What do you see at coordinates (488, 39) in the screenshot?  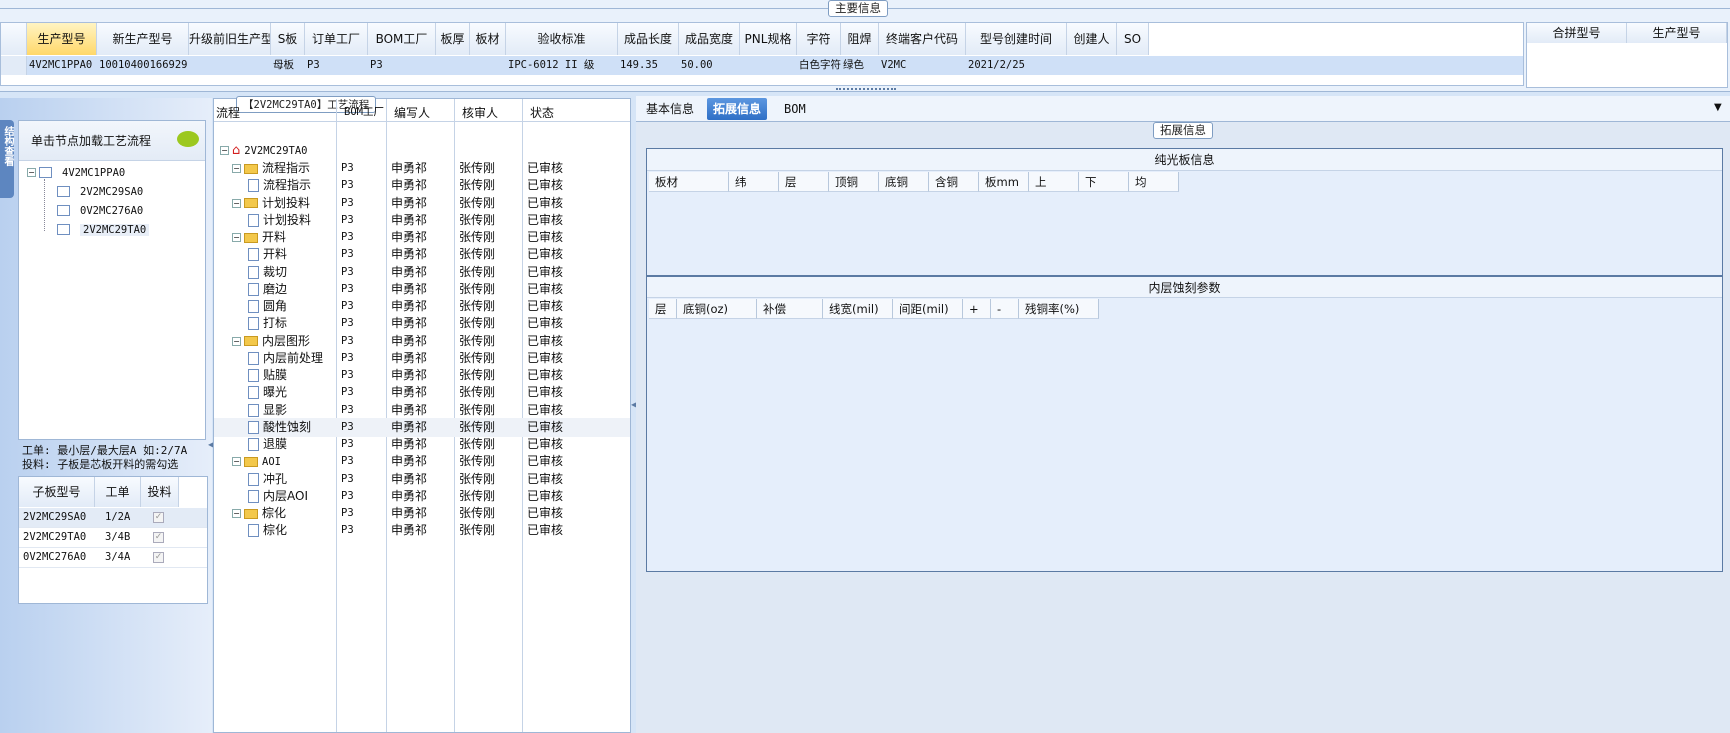 I see `column-header: 板材` at bounding box center [488, 39].